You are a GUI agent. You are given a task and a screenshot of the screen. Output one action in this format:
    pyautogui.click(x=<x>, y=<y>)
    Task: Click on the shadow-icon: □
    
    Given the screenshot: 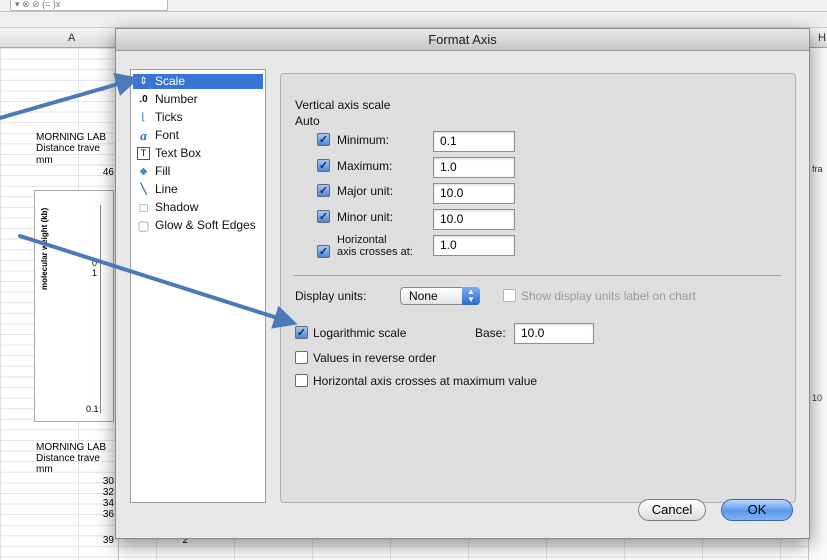 What is the action you would take?
    pyautogui.click(x=143, y=207)
    